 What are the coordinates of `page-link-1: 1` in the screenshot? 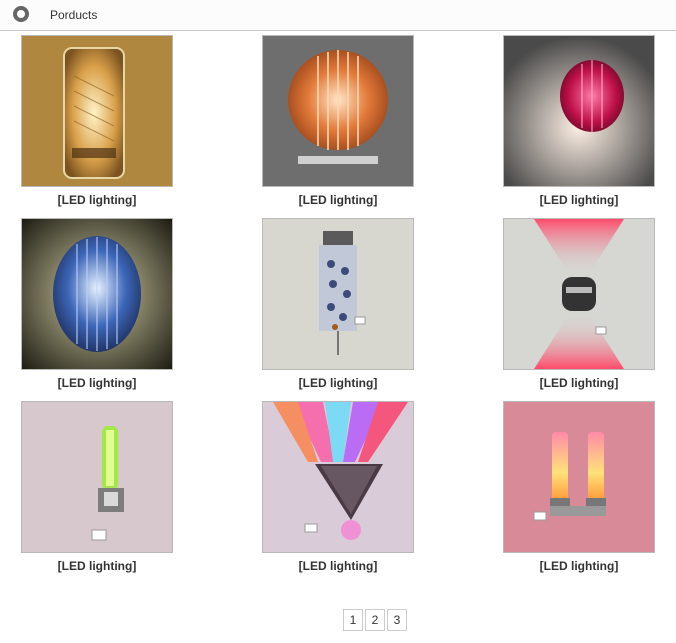 It's located at (353, 620).